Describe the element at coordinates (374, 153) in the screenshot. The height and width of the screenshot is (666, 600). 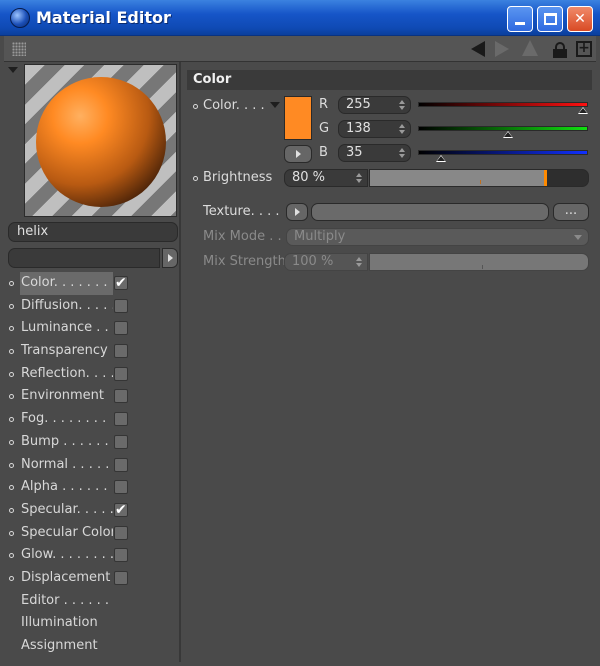
I see `blue-value-field: 35` at that location.